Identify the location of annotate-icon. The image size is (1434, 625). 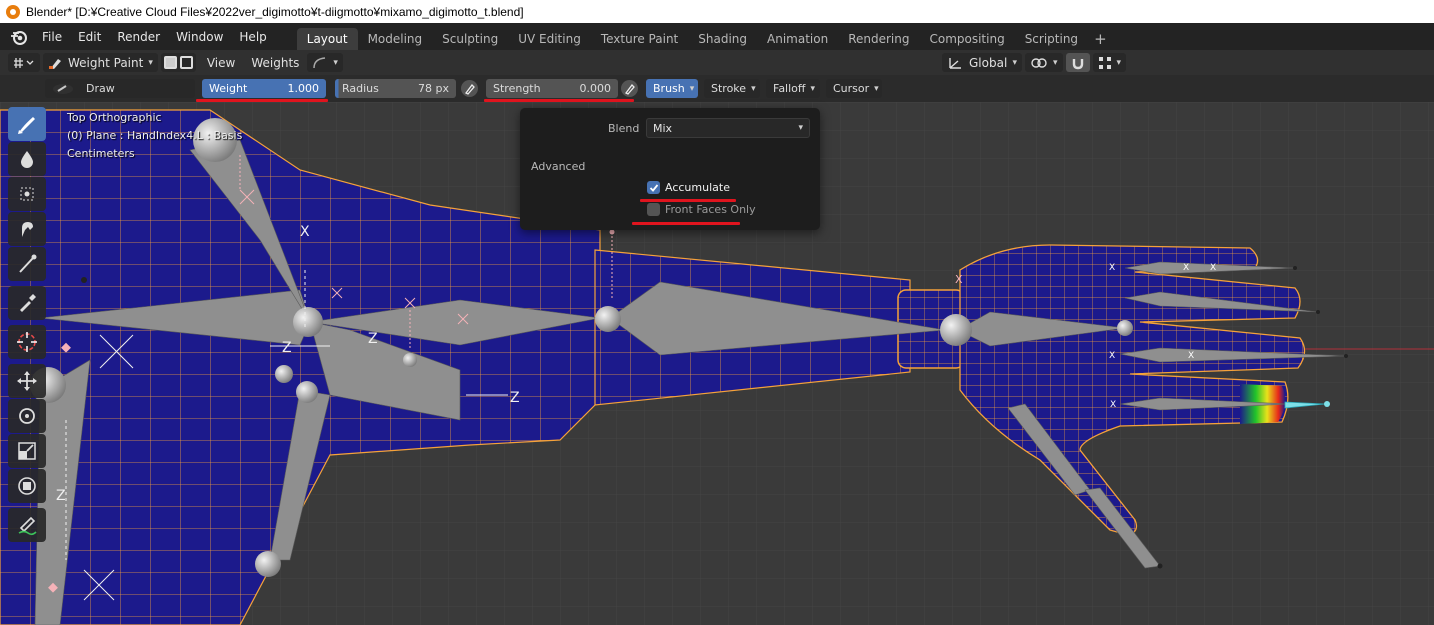
(27, 526).